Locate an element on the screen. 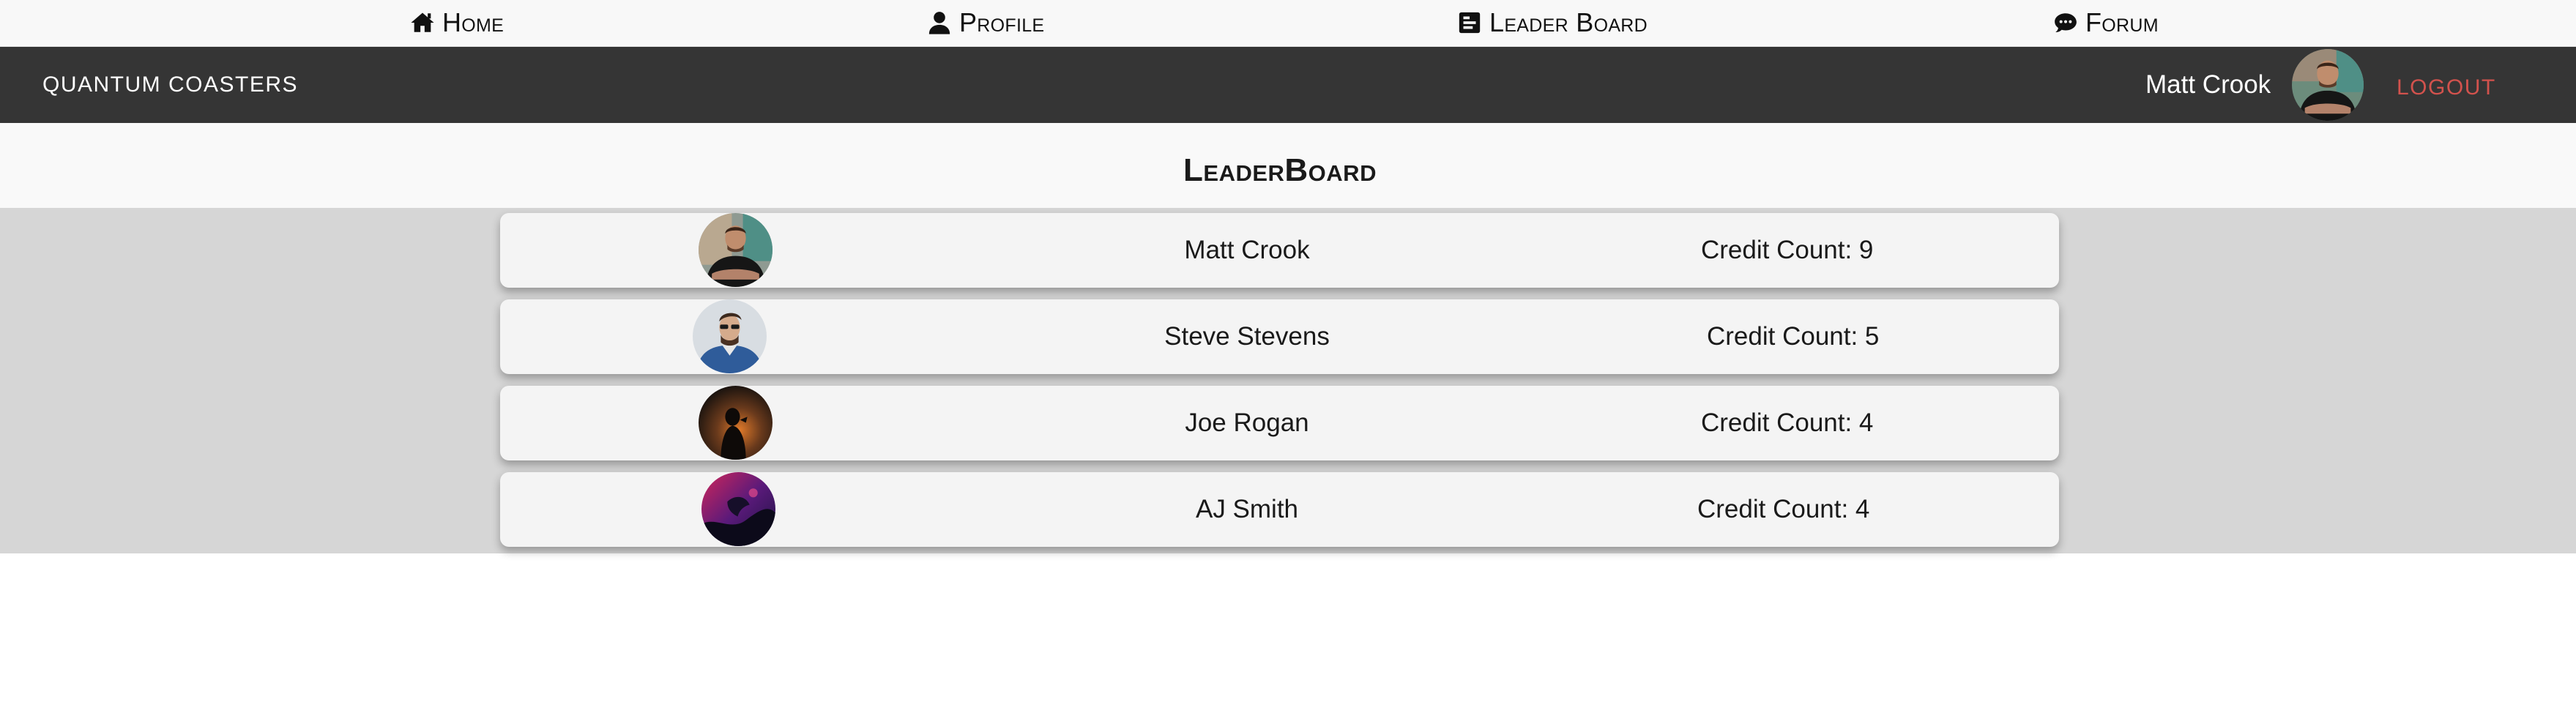  current-user-name: Matt Crook is located at coordinates (2208, 84).